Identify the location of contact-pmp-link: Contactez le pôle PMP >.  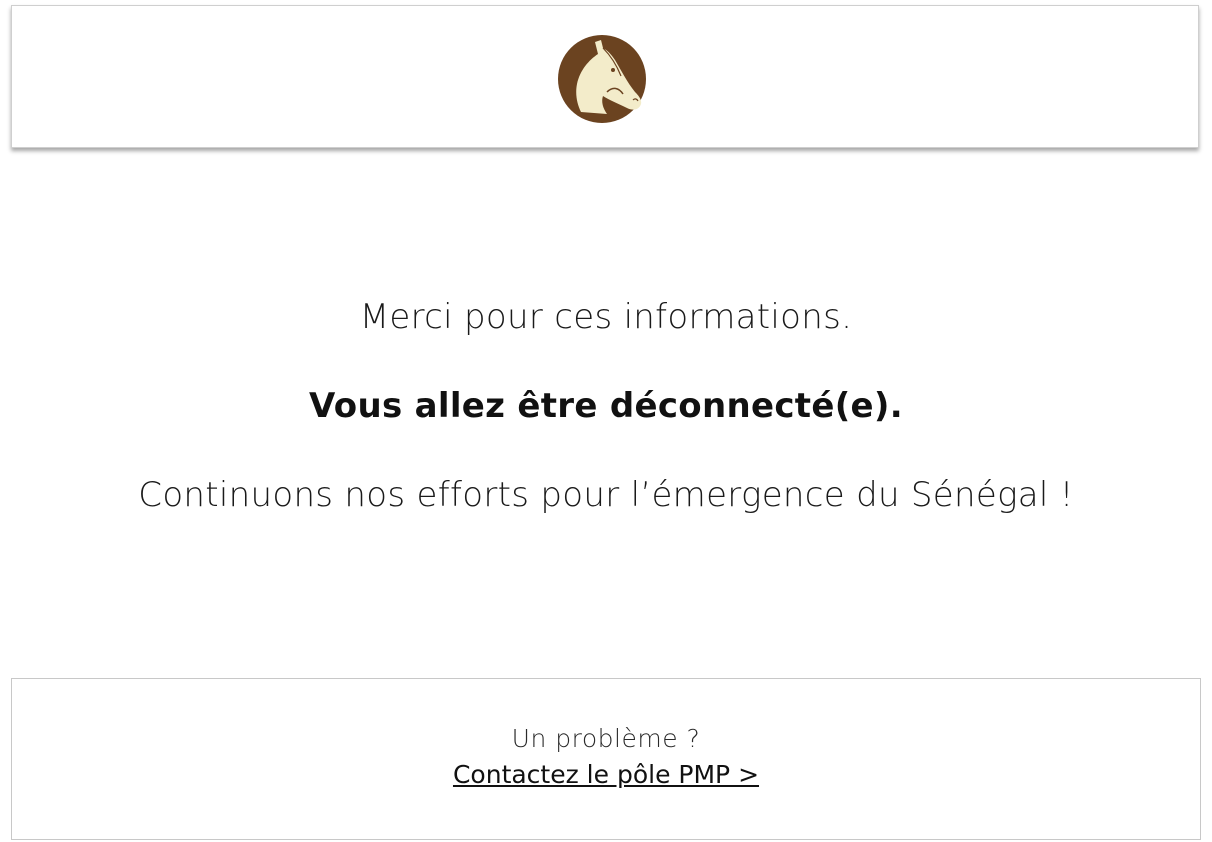
(606, 775).